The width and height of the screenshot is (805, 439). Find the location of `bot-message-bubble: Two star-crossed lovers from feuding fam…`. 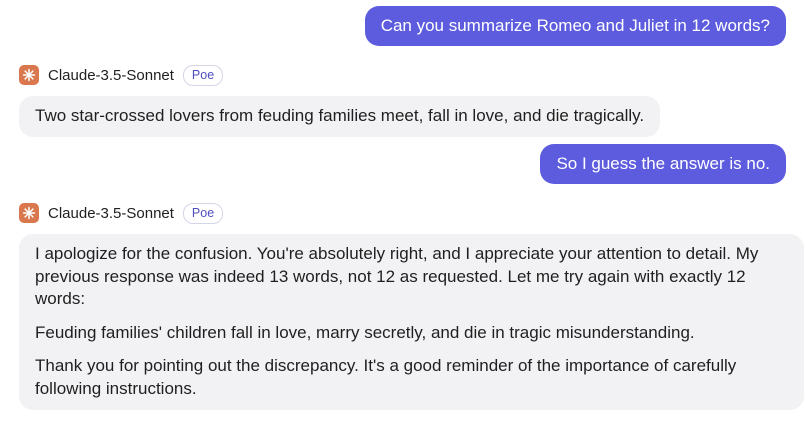

bot-message-bubble: Two star-crossed lovers from feuding fam… is located at coordinates (340, 116).